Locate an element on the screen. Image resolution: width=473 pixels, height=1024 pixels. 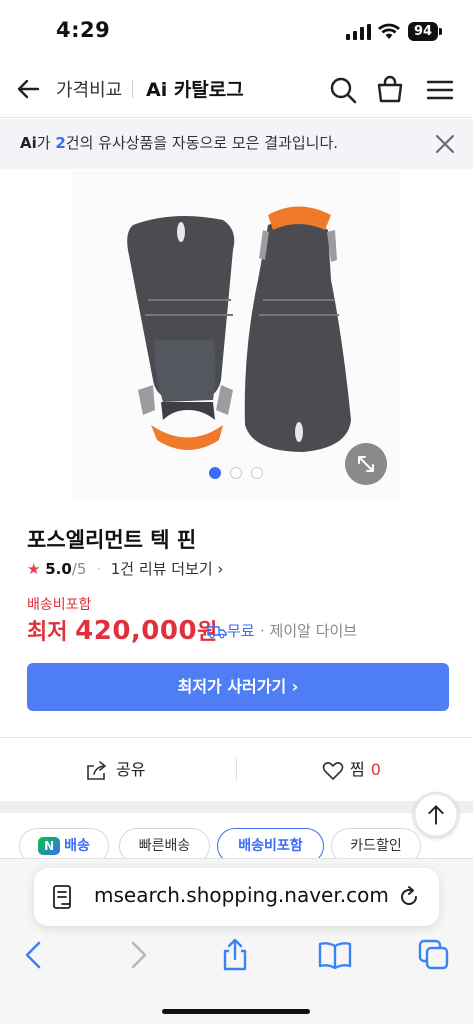
truck-icon is located at coordinates (217, 631).